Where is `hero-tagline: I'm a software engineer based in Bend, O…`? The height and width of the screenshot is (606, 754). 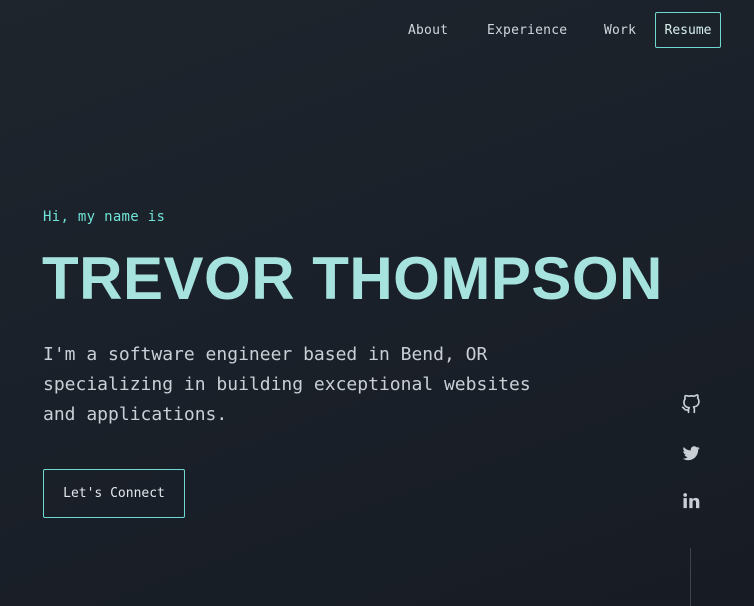
hero-tagline: I'm a software engineer based in Bend, O… is located at coordinates (303, 385).